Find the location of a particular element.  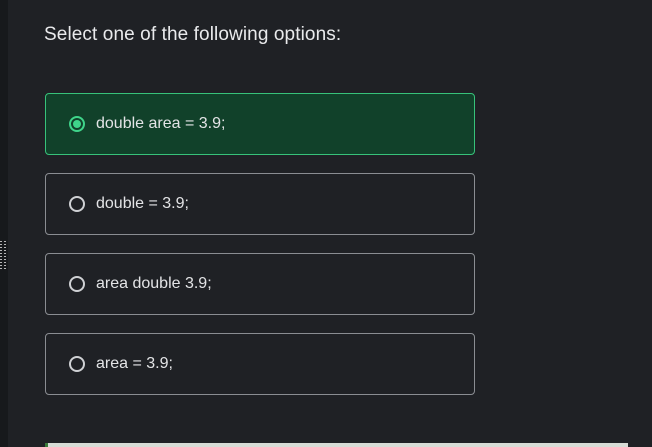

question-prompt: Select one of the following options: is located at coordinates (193, 34).